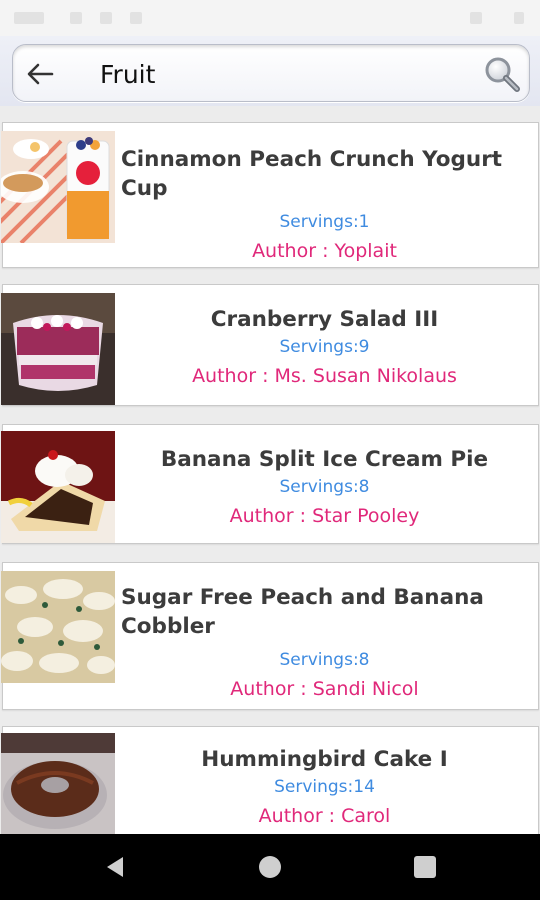  What do you see at coordinates (324, 689) in the screenshot?
I see `recipe-author: Author : Sandi Nicol` at bounding box center [324, 689].